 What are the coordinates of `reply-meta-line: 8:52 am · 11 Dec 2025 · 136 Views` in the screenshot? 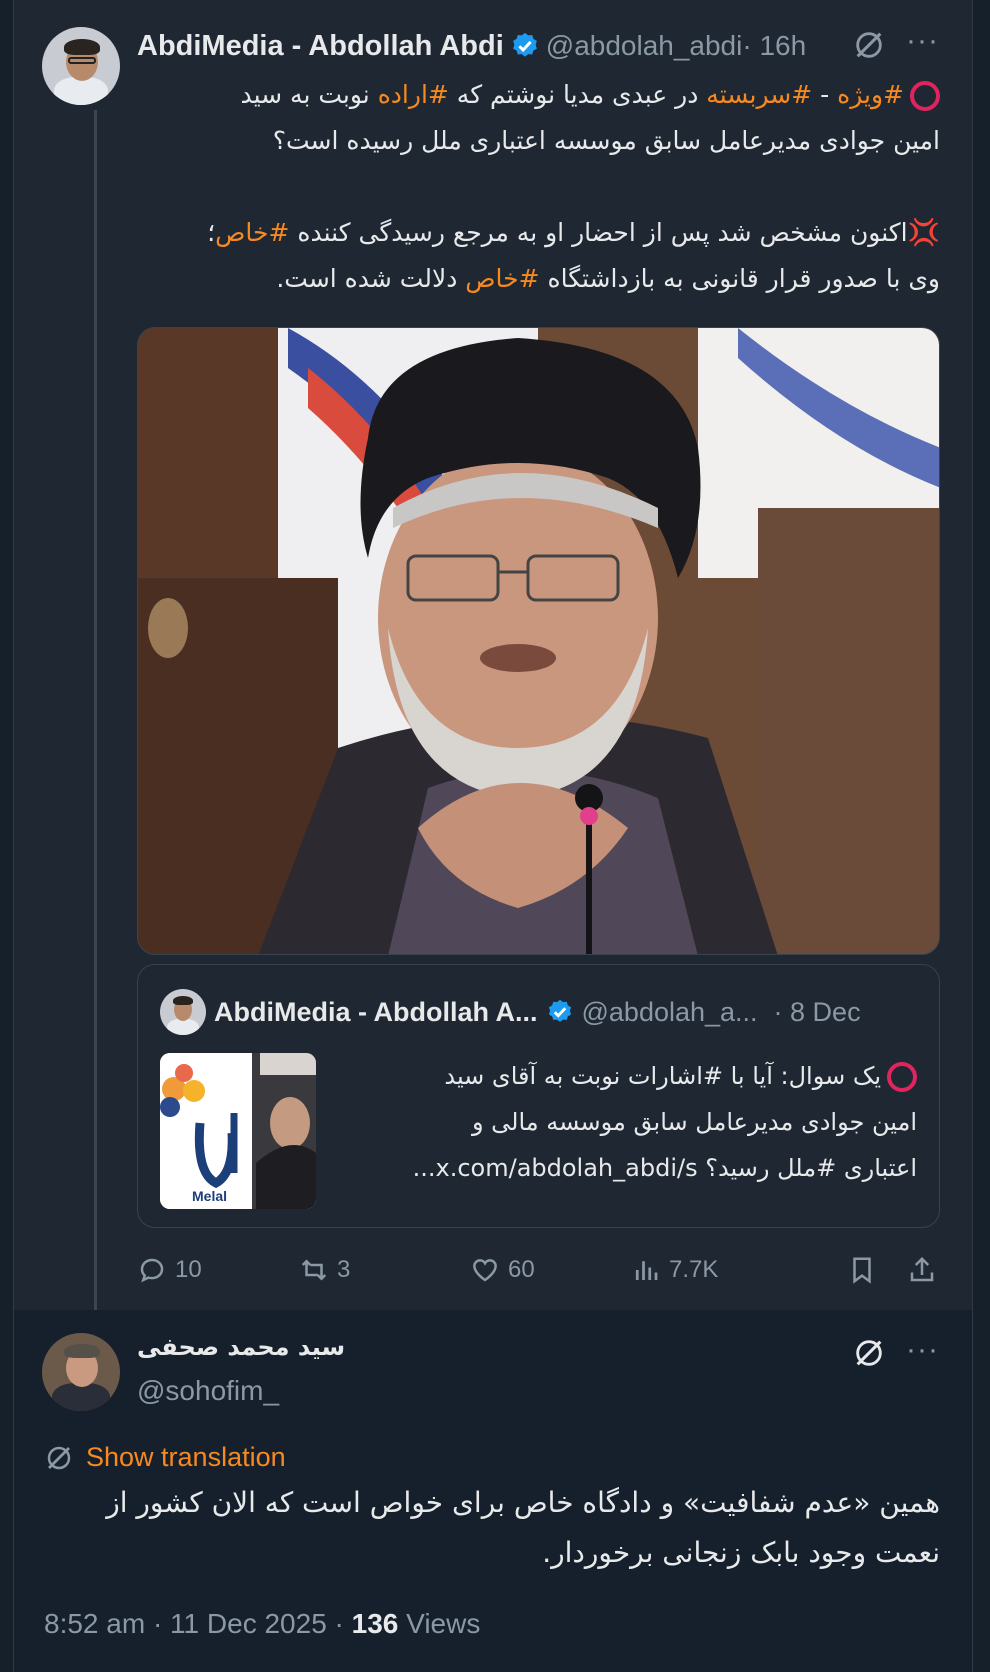 It's located at (262, 1624).